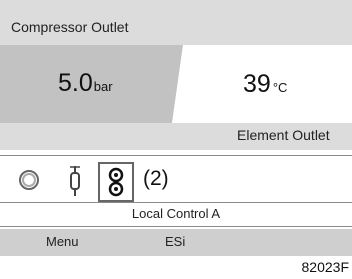 Image resolution: width=352 pixels, height=279 pixels. I want to click on esi-softkey: ESi, so click(175, 241).